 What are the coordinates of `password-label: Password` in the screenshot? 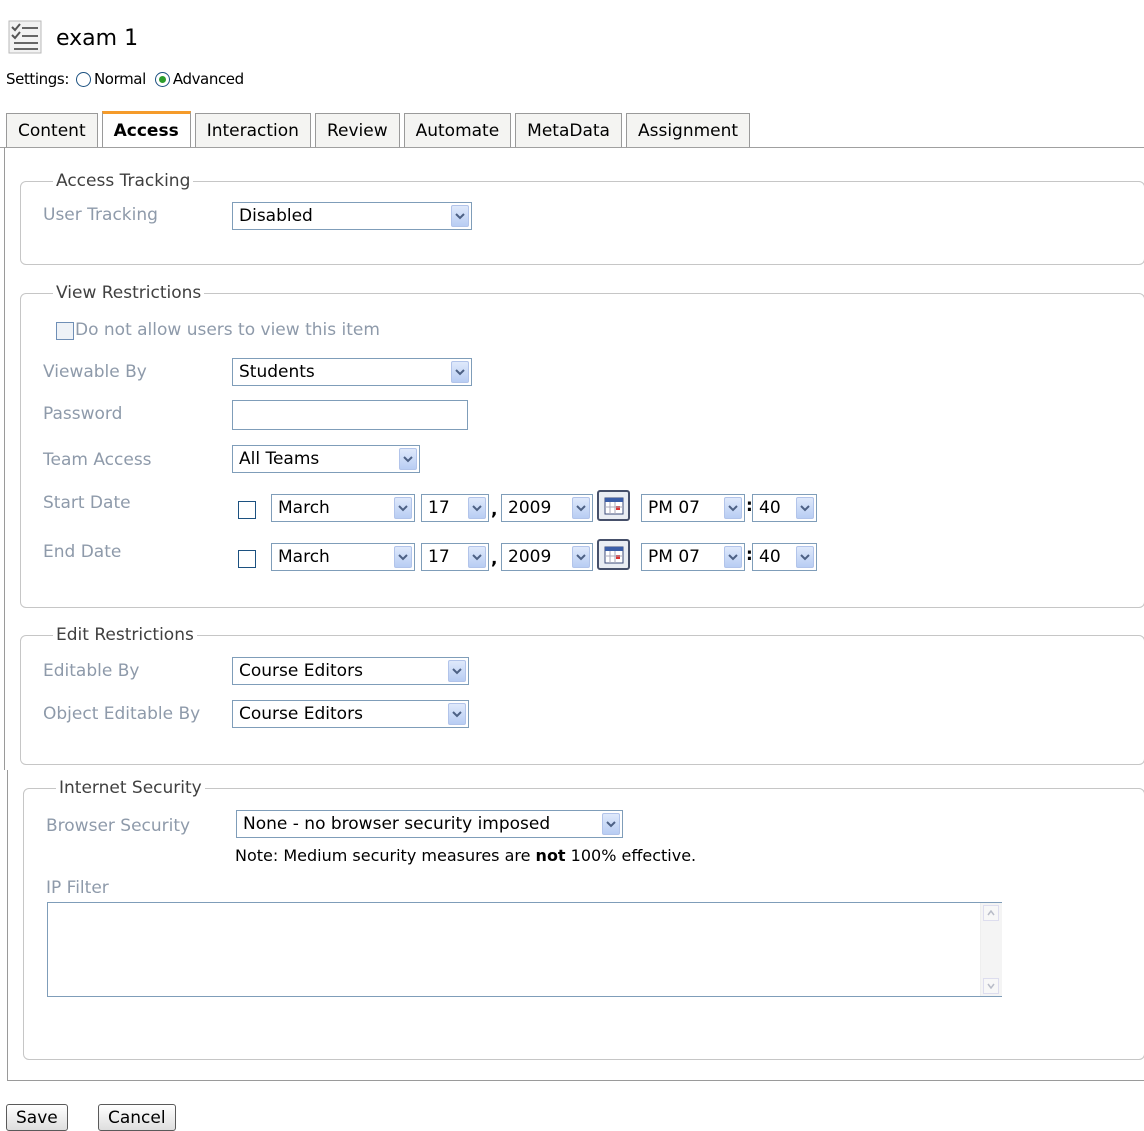 It's located at (83, 414).